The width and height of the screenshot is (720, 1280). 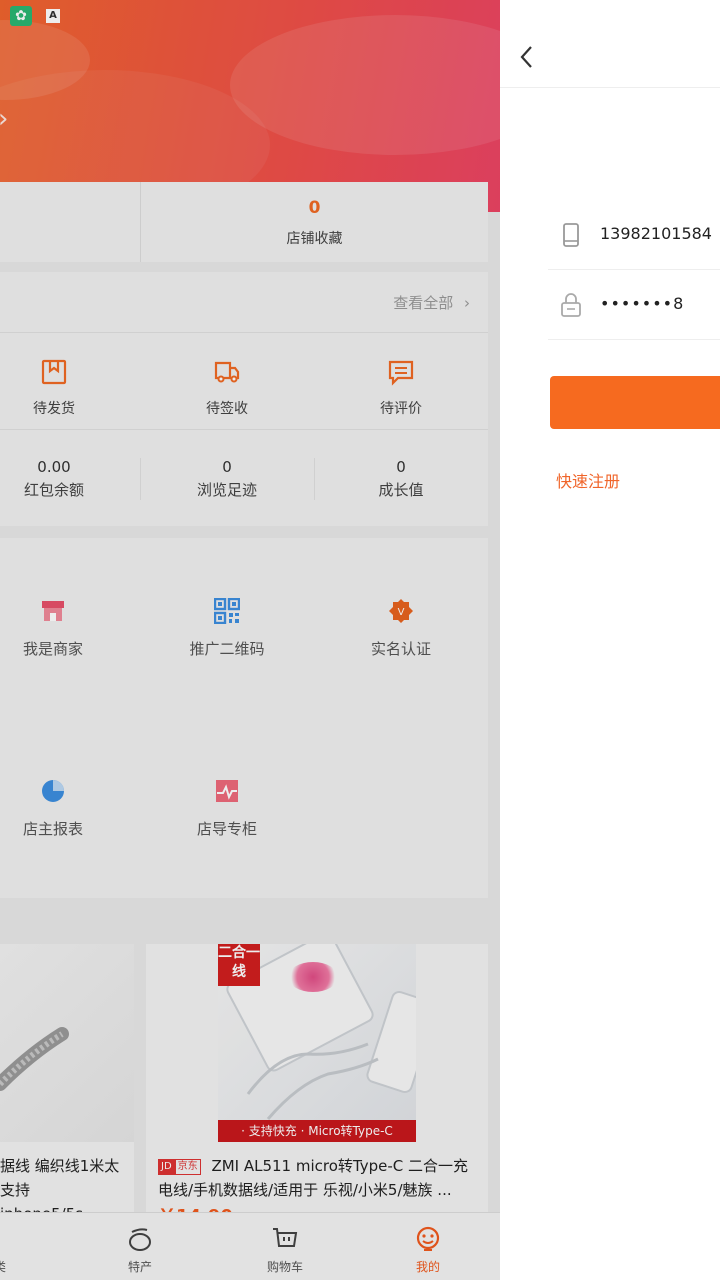 What do you see at coordinates (635, 402) in the screenshot?
I see `login-button` at bounding box center [635, 402].